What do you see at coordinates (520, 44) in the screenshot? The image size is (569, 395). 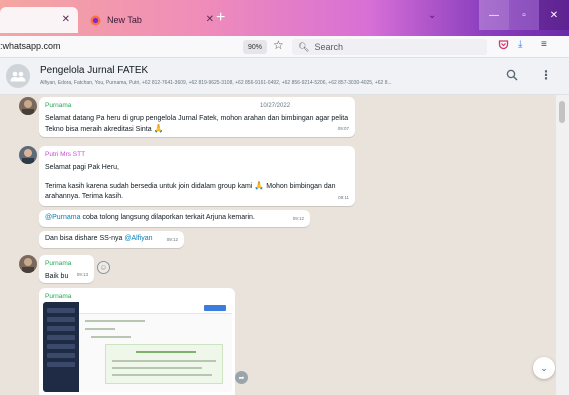 I see `downloads-icon: ⤓` at bounding box center [520, 44].